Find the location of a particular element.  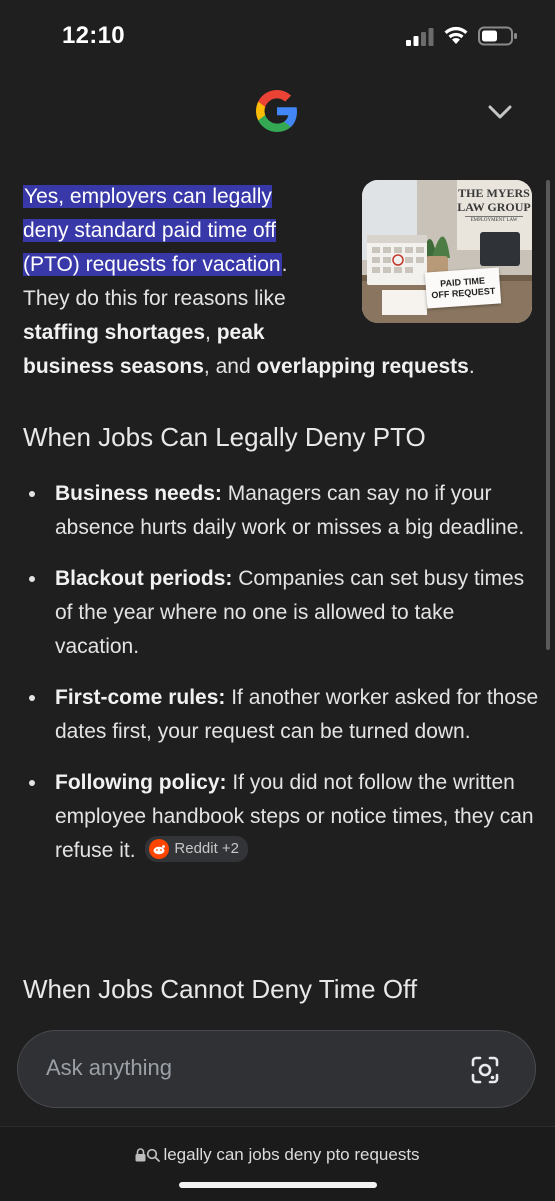

section-heading-can-deny: When Jobs Can Legally Deny PTO is located at coordinates (224, 437).